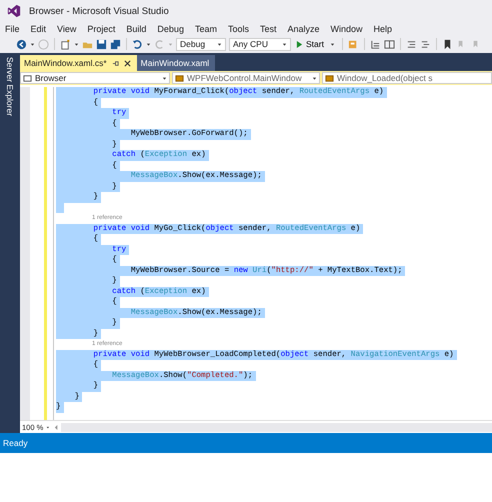  Describe the element at coordinates (101, 29) in the screenshot. I see `menu-item: Project` at that location.